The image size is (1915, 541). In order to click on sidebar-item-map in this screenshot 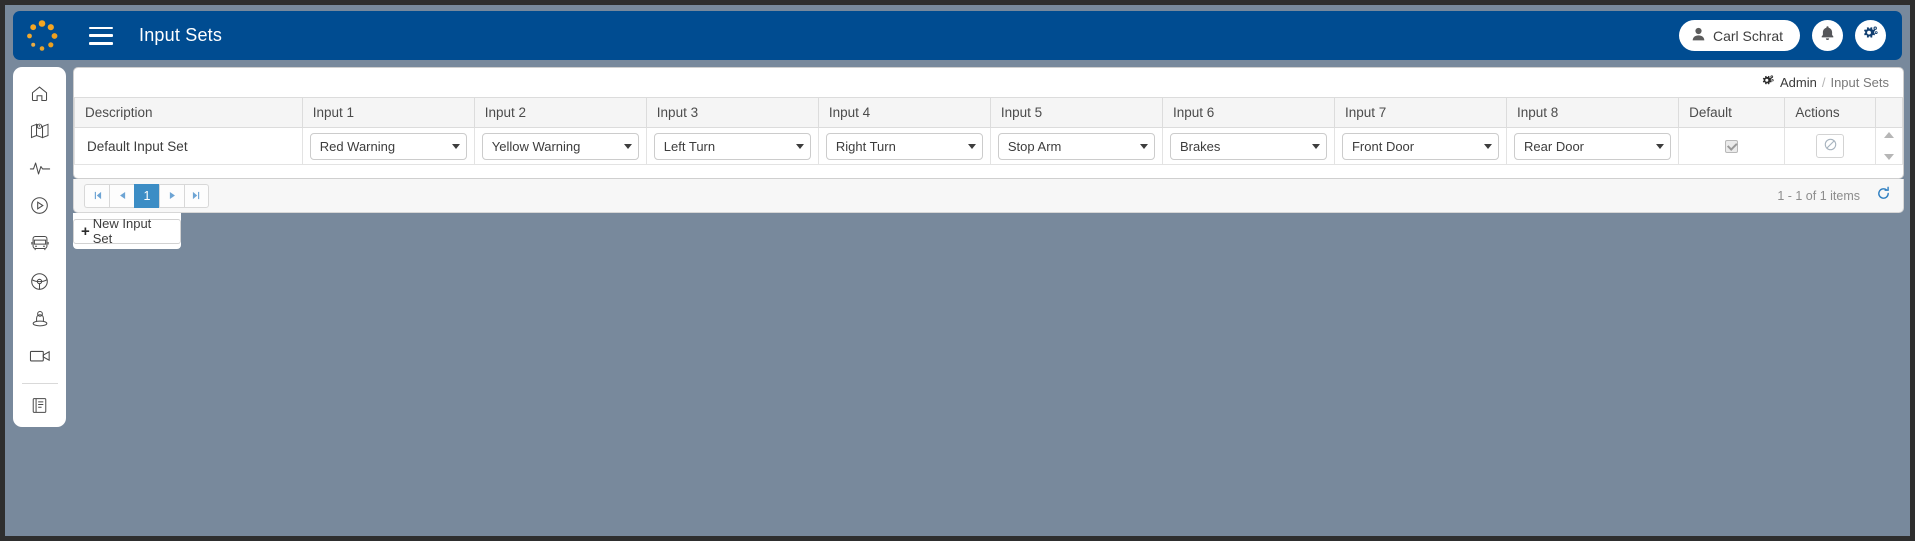, I will do `click(40, 134)`.